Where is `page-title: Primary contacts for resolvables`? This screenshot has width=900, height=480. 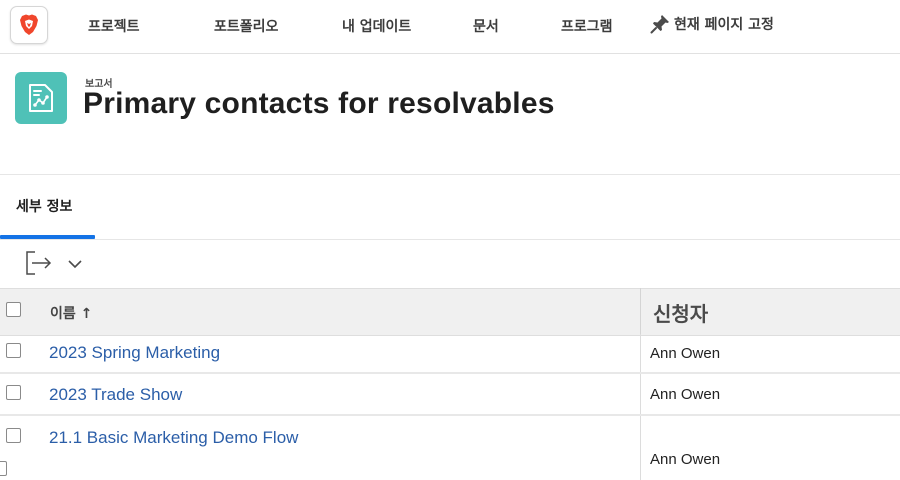 page-title: Primary contacts for resolvables is located at coordinates (319, 103).